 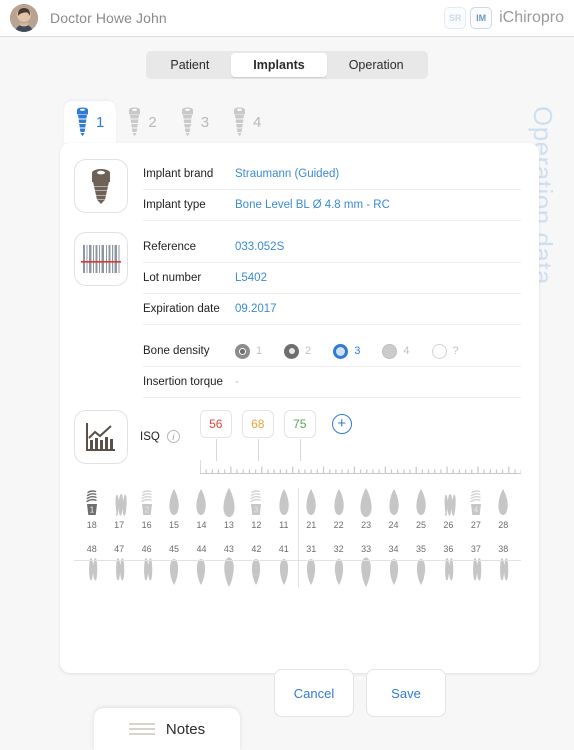 I want to click on tooth-28: 28, so click(x=503, y=510).